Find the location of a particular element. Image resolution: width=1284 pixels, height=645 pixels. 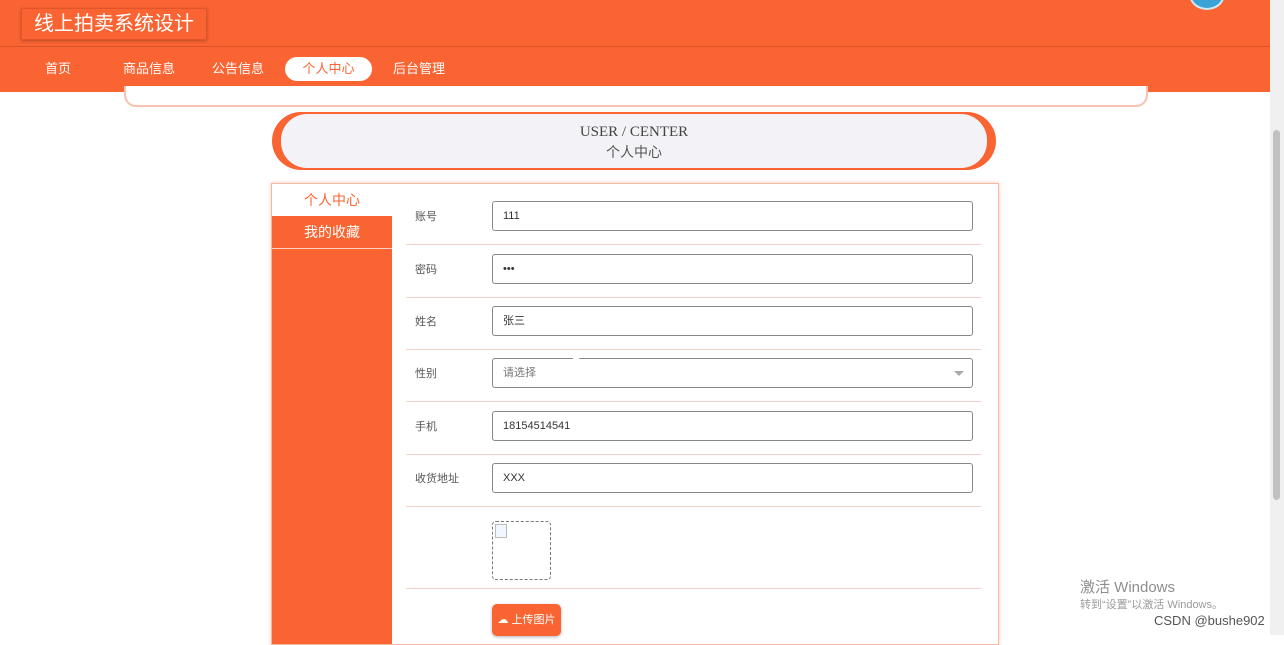

windows-activation-title: 激活 Windows is located at coordinates (1128, 587).